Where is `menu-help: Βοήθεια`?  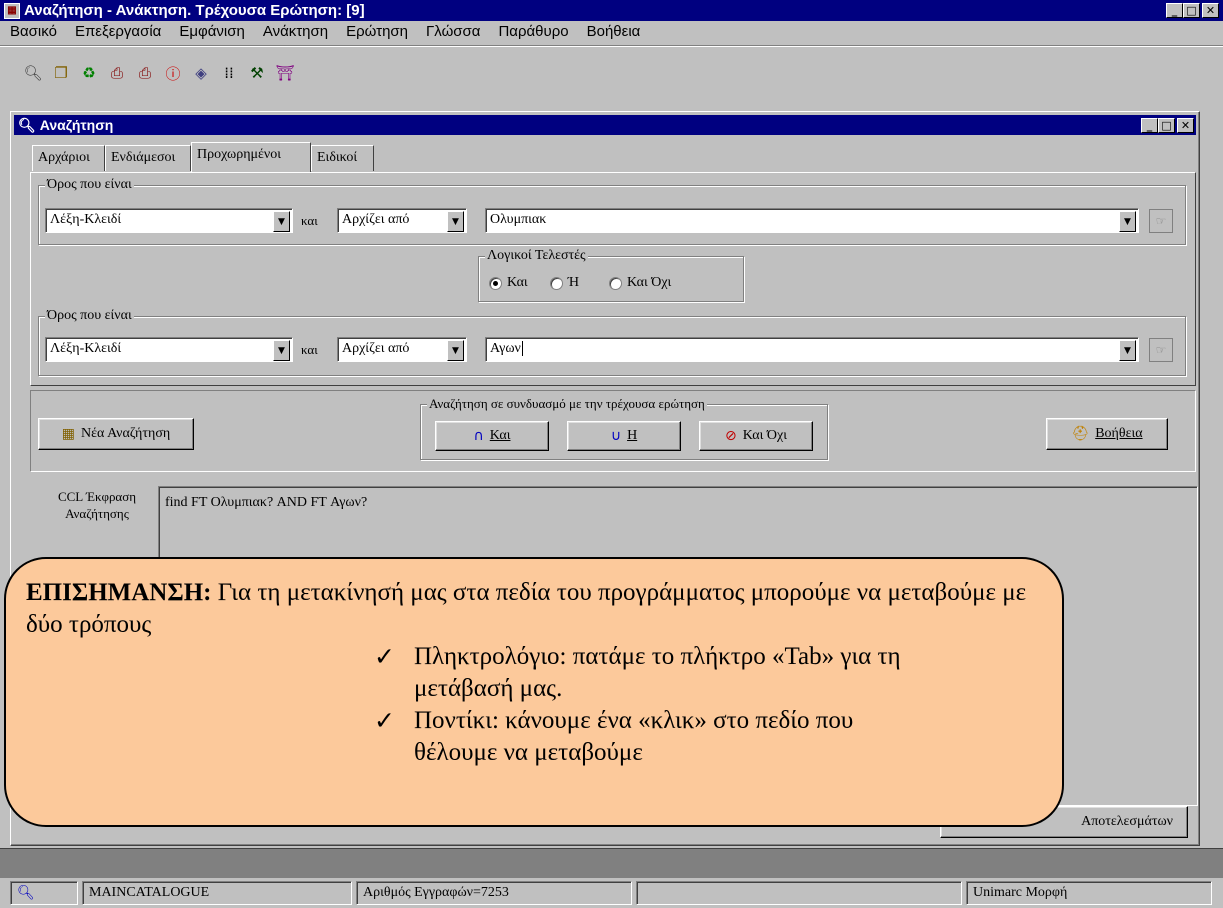 menu-help: Βοήθεια is located at coordinates (614, 32).